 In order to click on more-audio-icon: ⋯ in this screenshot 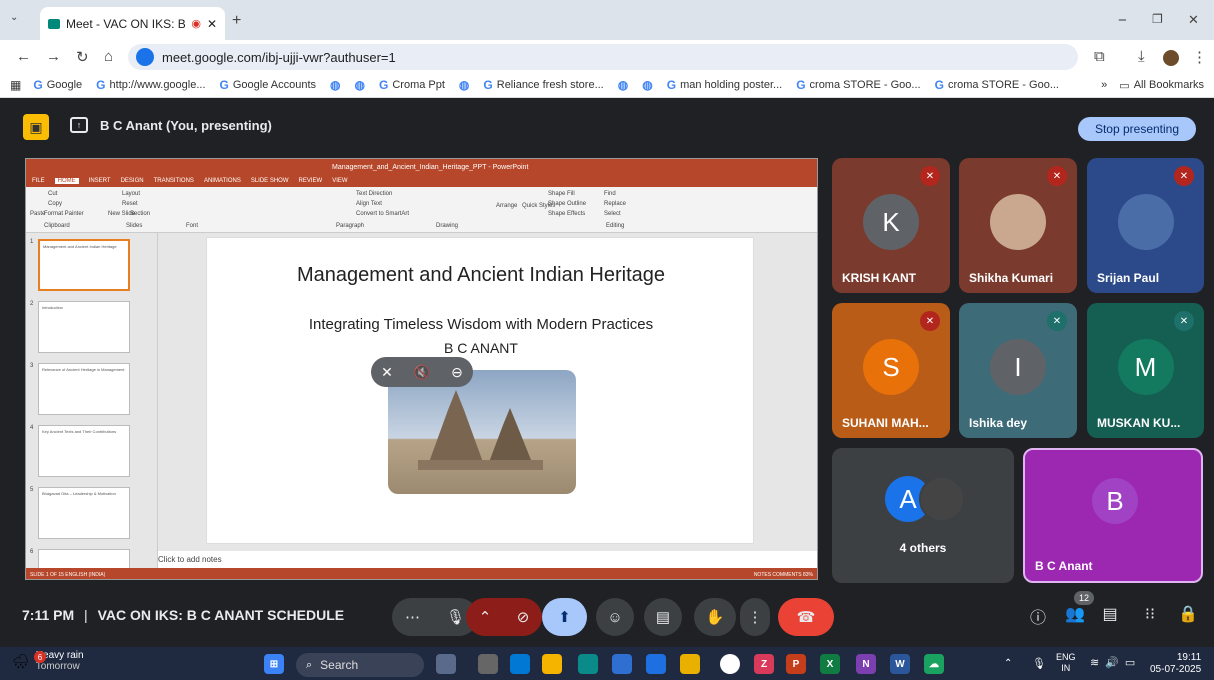, I will do `click(412, 617)`.